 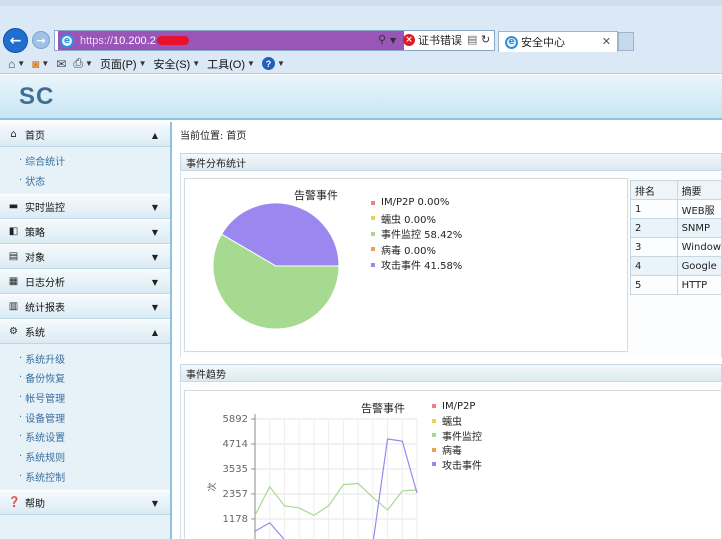 What do you see at coordinates (85, 207) in the screenshot?
I see `sidebar-item-realtime: ▬ 实时监控 ▼` at bounding box center [85, 207].